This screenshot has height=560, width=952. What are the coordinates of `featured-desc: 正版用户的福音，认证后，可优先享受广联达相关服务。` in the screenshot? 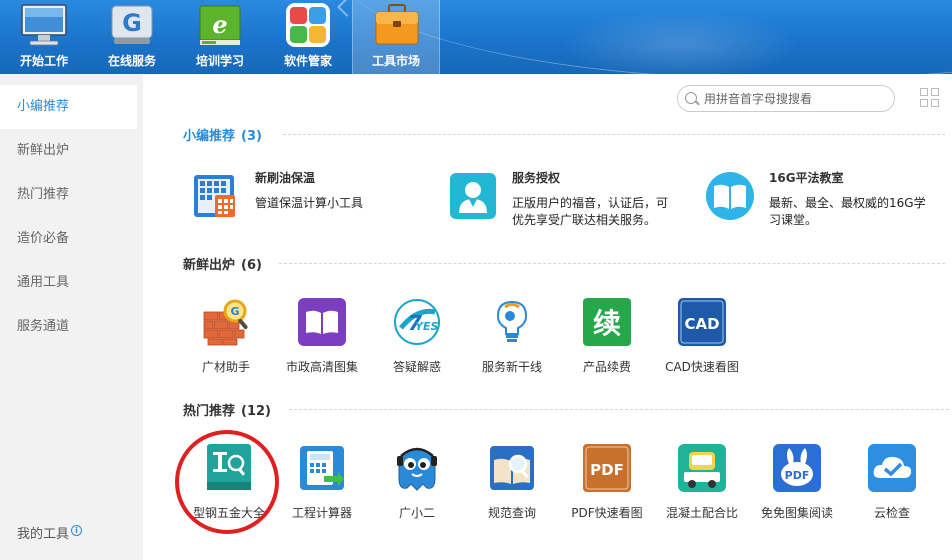 It's located at (590, 211).